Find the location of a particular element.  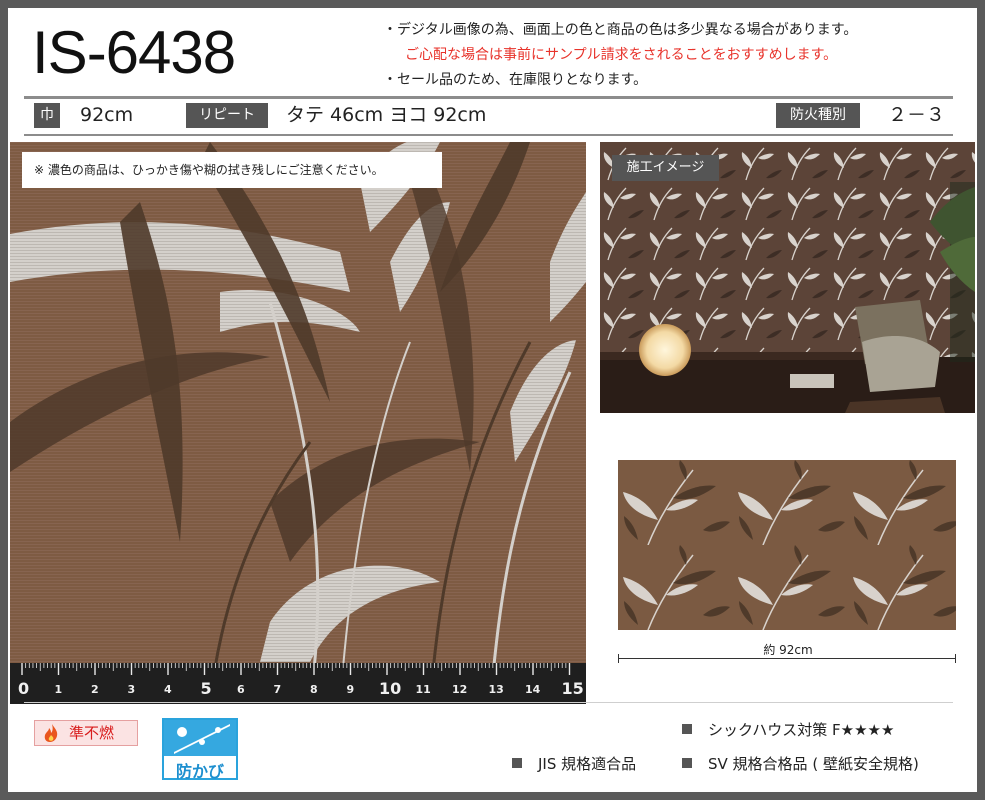

ruler-number: 9 is located at coordinates (350, 689).